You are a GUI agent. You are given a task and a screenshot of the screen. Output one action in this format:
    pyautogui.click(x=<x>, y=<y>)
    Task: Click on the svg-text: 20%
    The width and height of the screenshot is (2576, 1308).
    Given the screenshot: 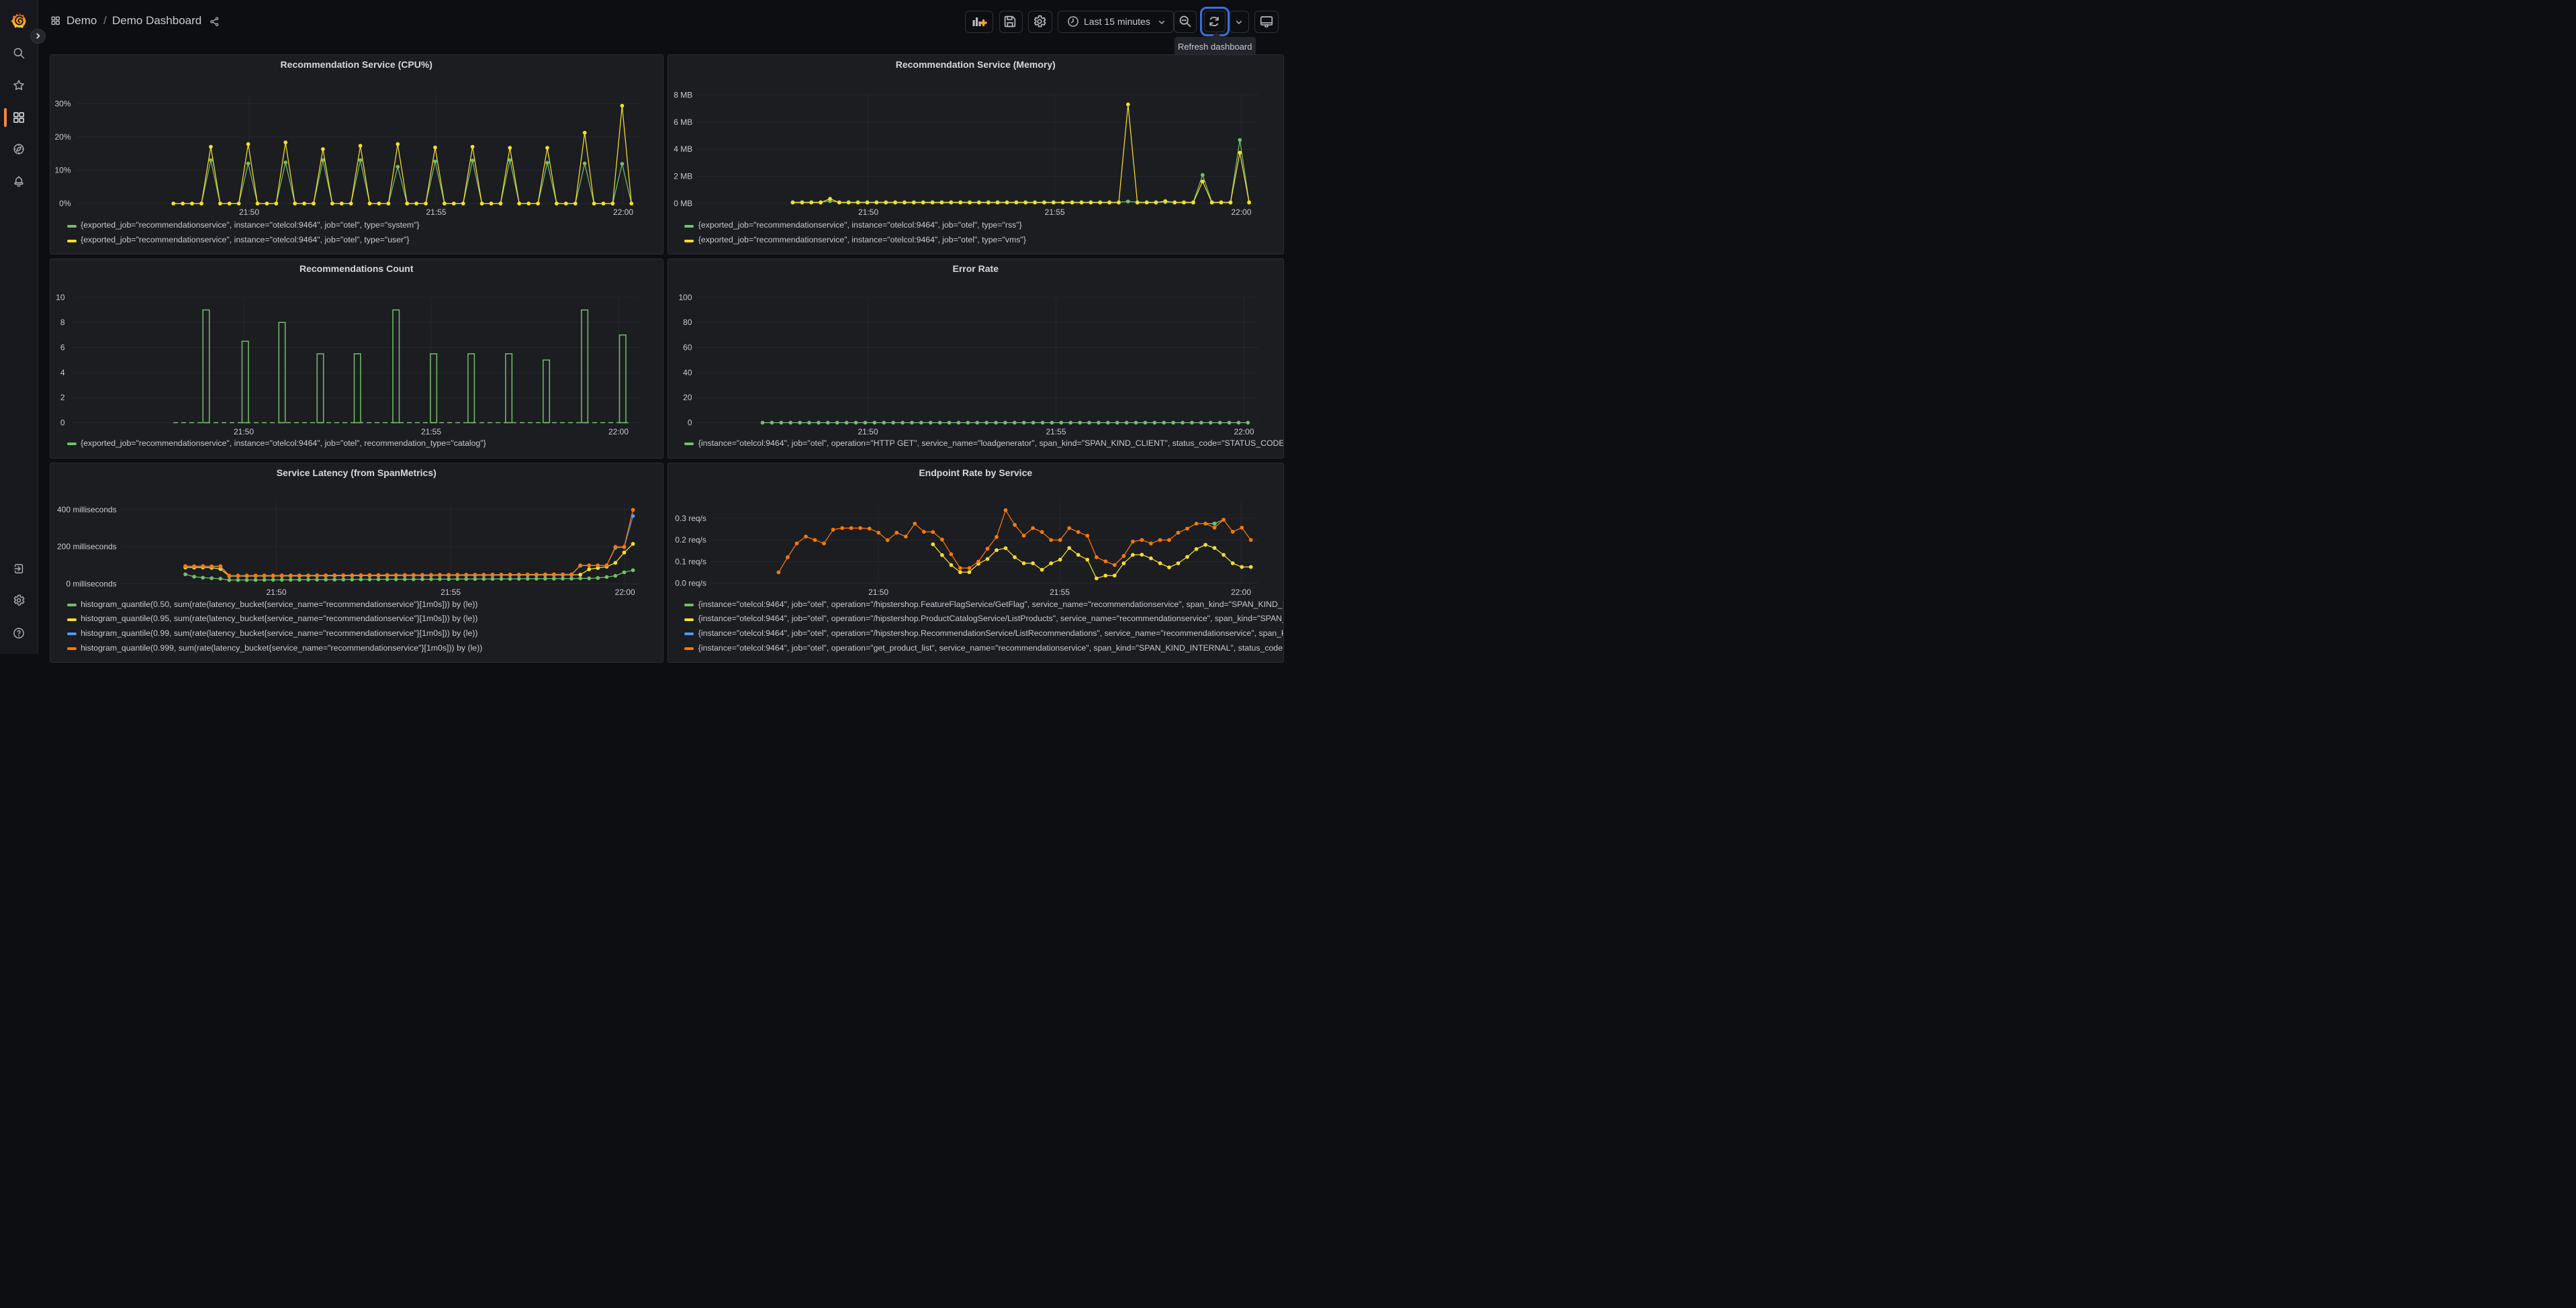 What is the action you would take?
    pyautogui.click(x=62, y=137)
    